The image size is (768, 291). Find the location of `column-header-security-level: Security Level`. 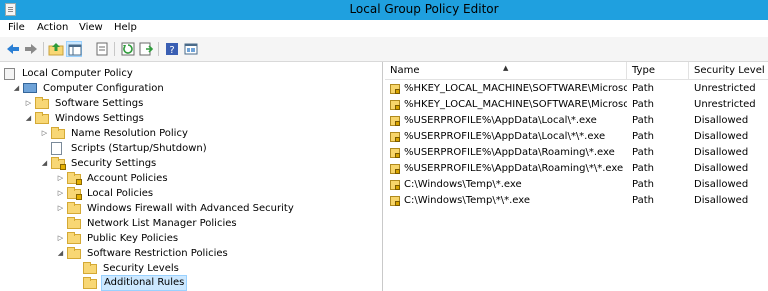

column-header-security-level: Security Level is located at coordinates (728, 71).